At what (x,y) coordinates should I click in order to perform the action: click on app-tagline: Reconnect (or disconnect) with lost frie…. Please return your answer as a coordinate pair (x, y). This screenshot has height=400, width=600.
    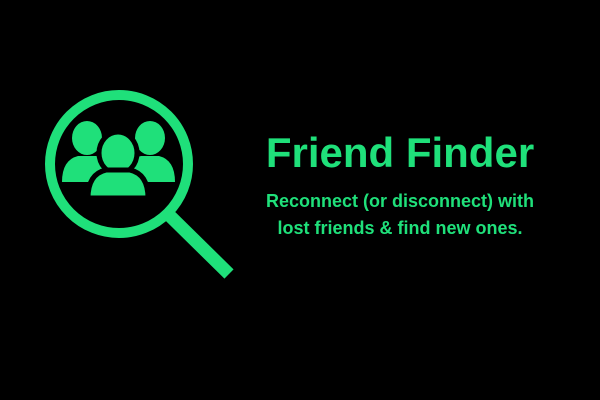
    Looking at the image, I should click on (400, 215).